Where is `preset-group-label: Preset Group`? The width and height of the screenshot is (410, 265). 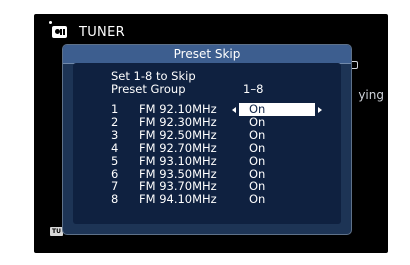 preset-group-label: Preset Group is located at coordinates (148, 89).